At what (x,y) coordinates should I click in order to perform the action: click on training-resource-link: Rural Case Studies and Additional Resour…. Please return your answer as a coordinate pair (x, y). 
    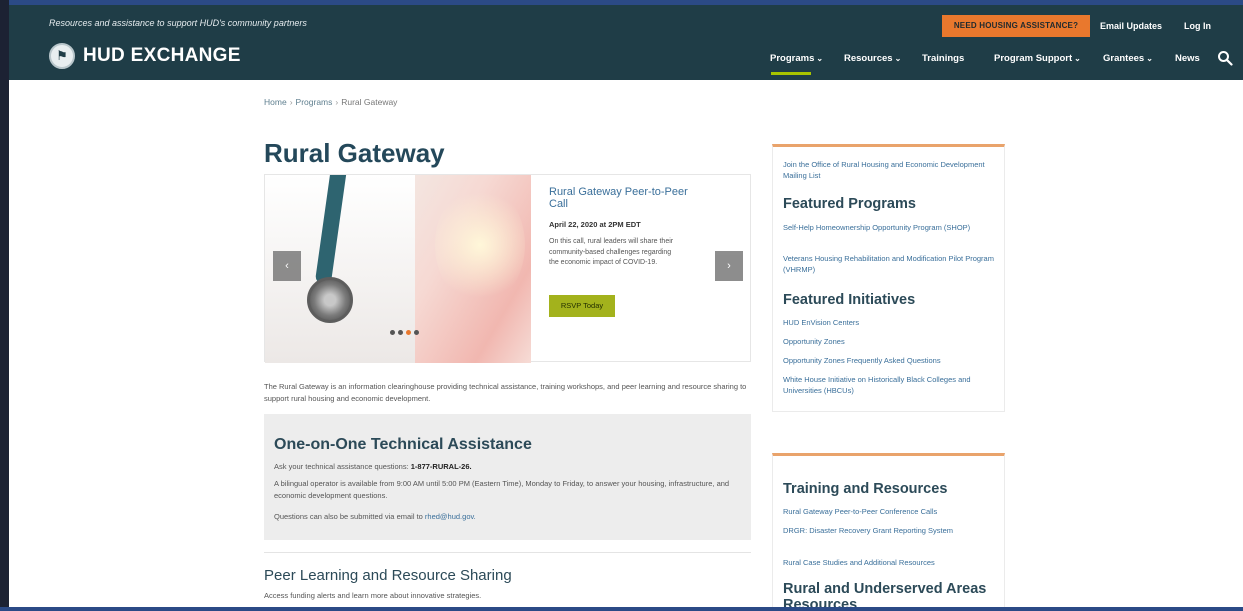
    Looking at the image, I should click on (890, 562).